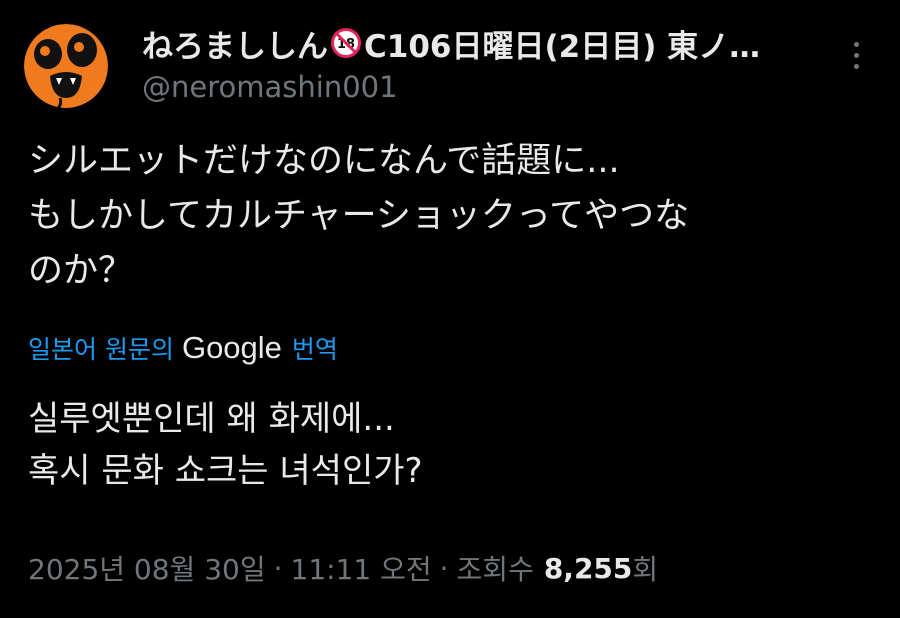 This screenshot has width=900, height=618. What do you see at coordinates (235, 43) in the screenshot?
I see `display-name-prefix: ねろまししん` at bounding box center [235, 43].